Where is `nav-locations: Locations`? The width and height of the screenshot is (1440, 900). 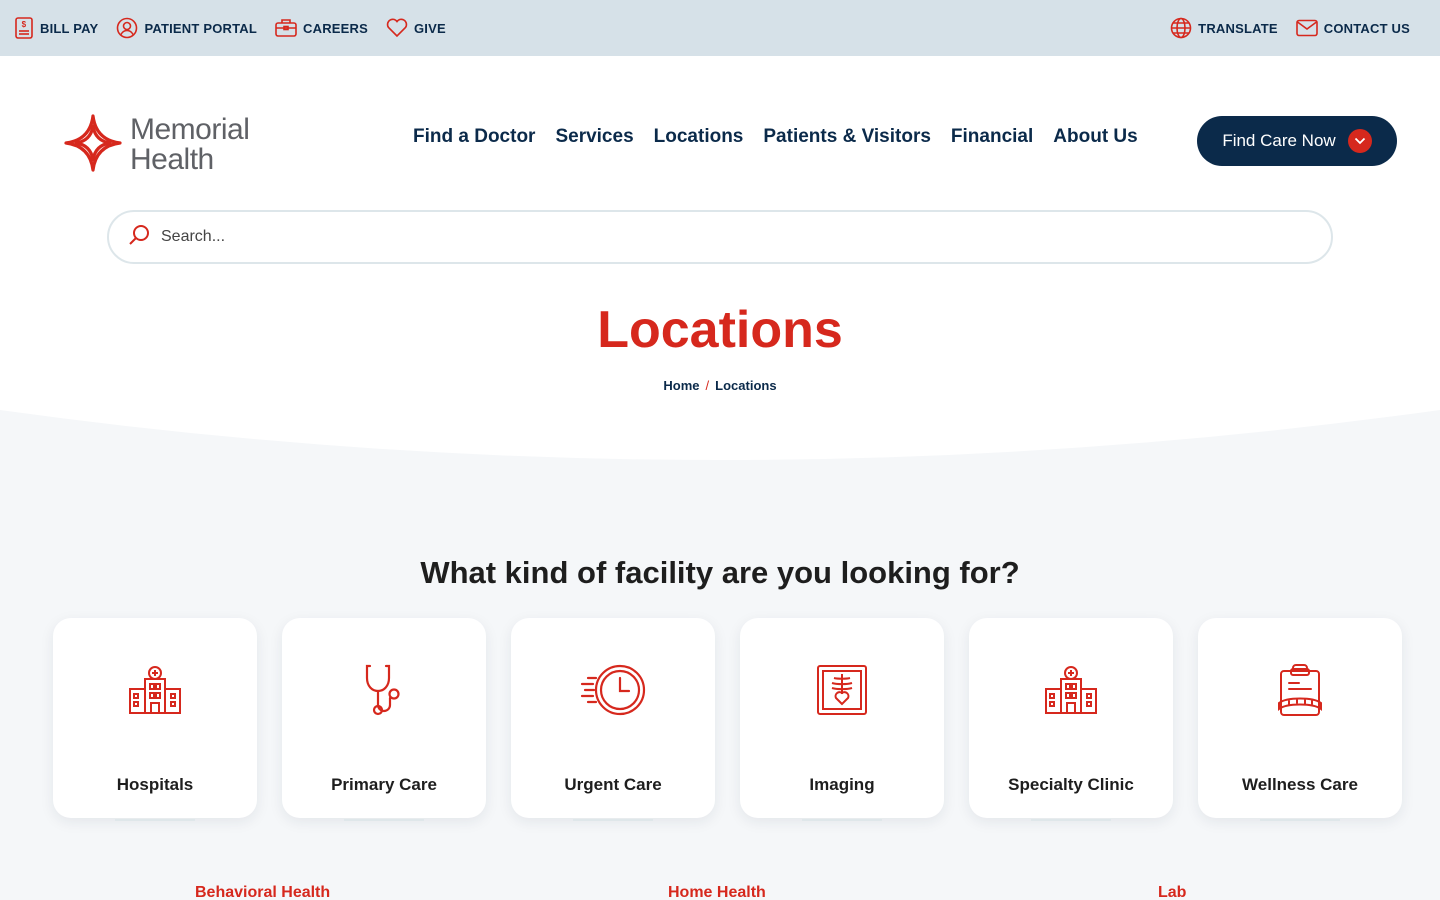
nav-locations: Locations is located at coordinates (699, 137).